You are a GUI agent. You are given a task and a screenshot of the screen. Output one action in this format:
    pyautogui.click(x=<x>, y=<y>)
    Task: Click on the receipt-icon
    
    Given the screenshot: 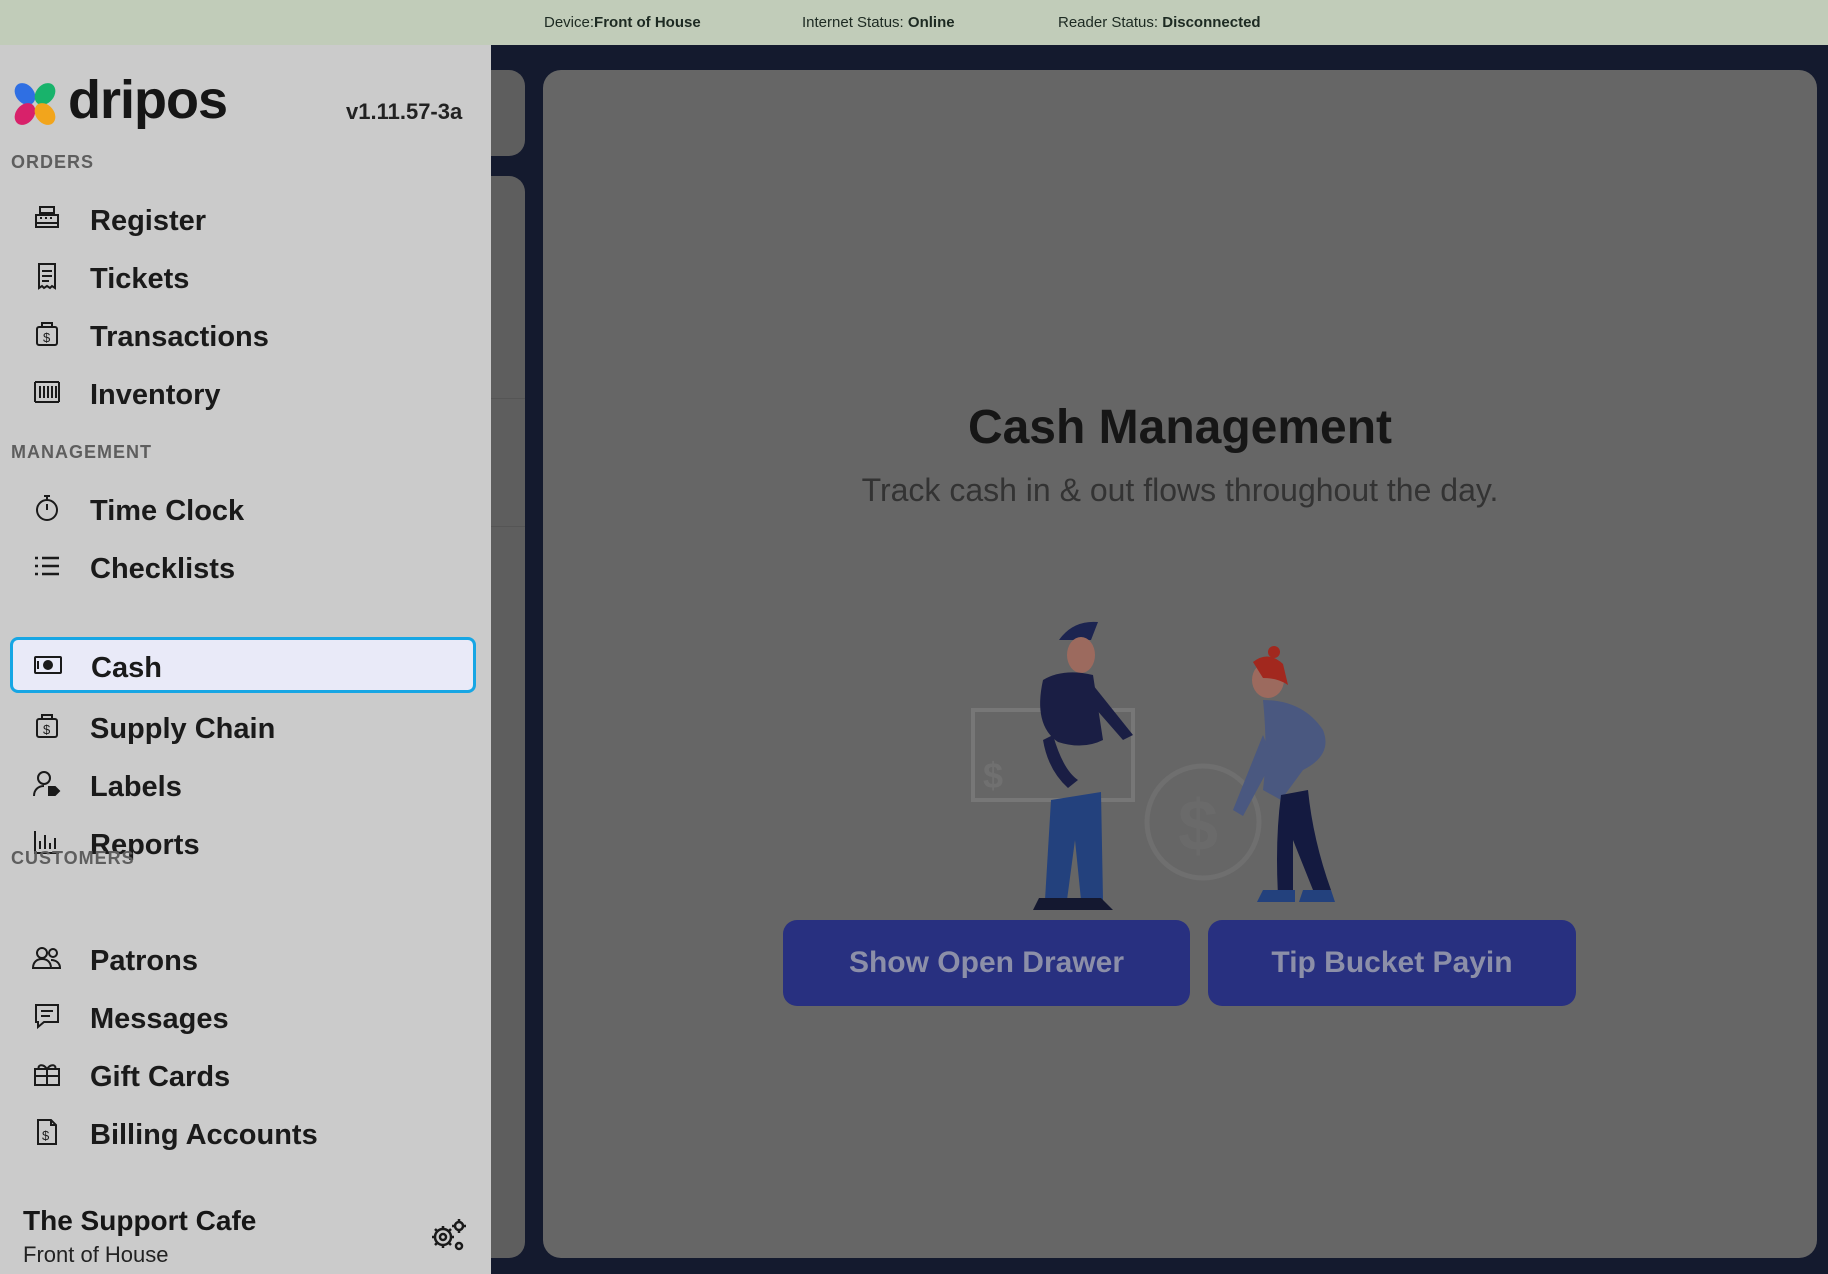 What is the action you would take?
    pyautogui.click(x=47, y=276)
    